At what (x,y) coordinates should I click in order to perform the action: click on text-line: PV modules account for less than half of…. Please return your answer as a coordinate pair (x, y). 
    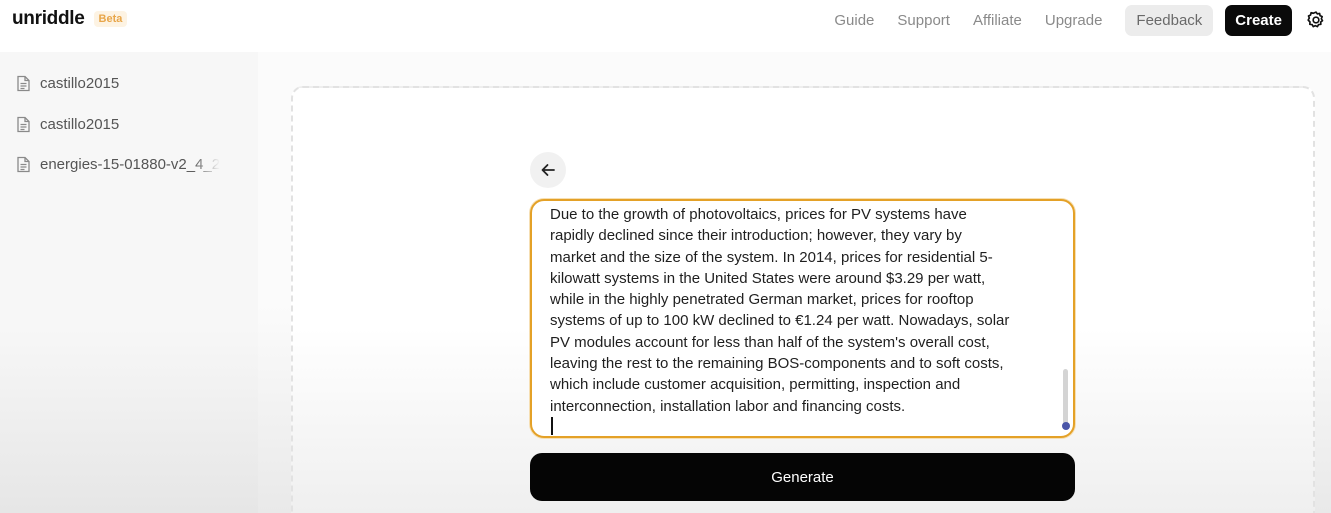
    Looking at the image, I should click on (770, 342).